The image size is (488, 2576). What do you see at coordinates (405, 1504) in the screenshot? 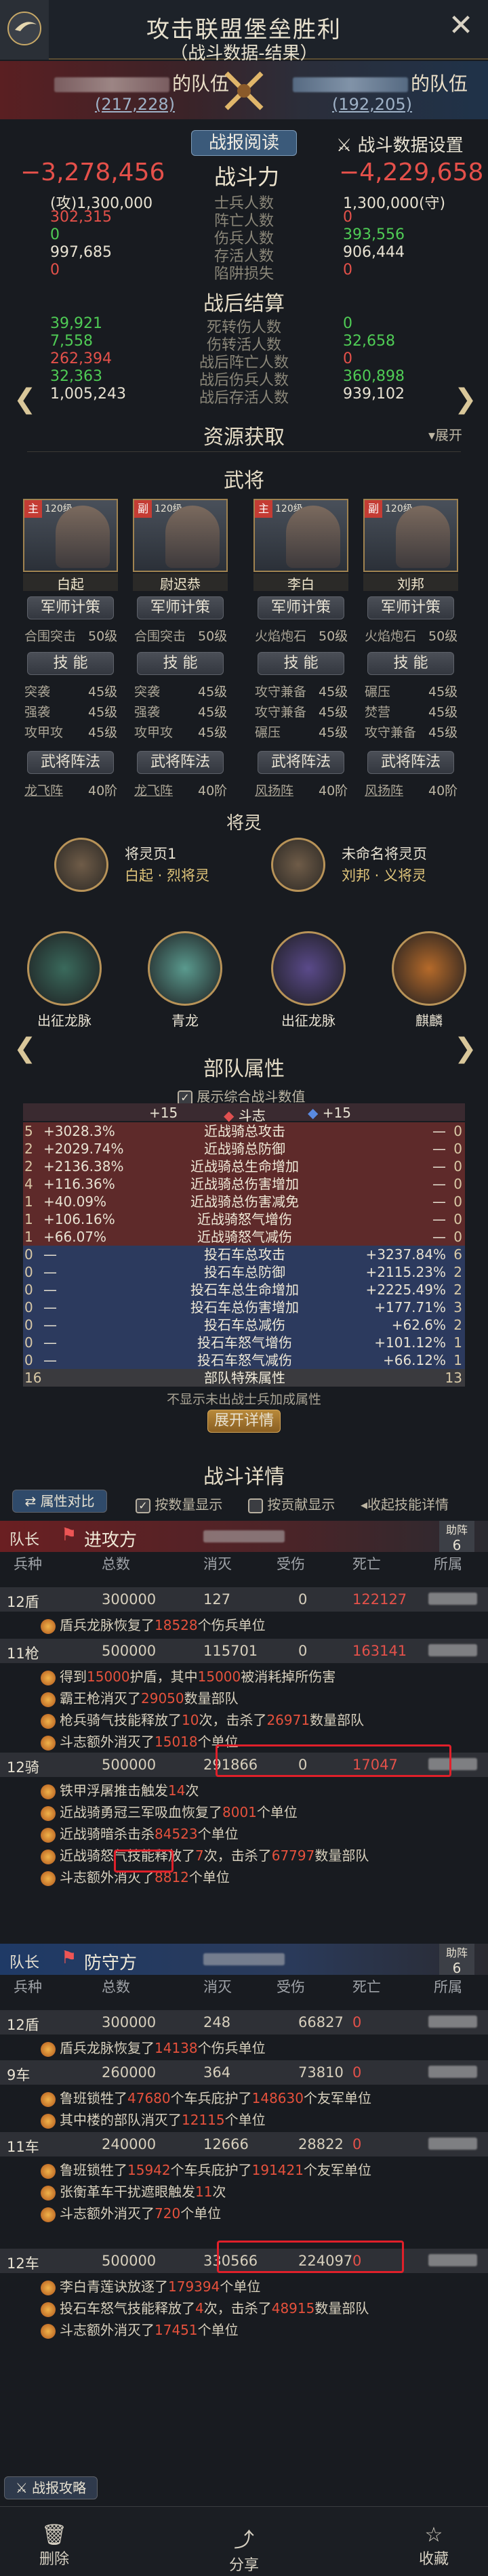
I see `collapse-skills-button: ◂收起技能详情` at bounding box center [405, 1504].